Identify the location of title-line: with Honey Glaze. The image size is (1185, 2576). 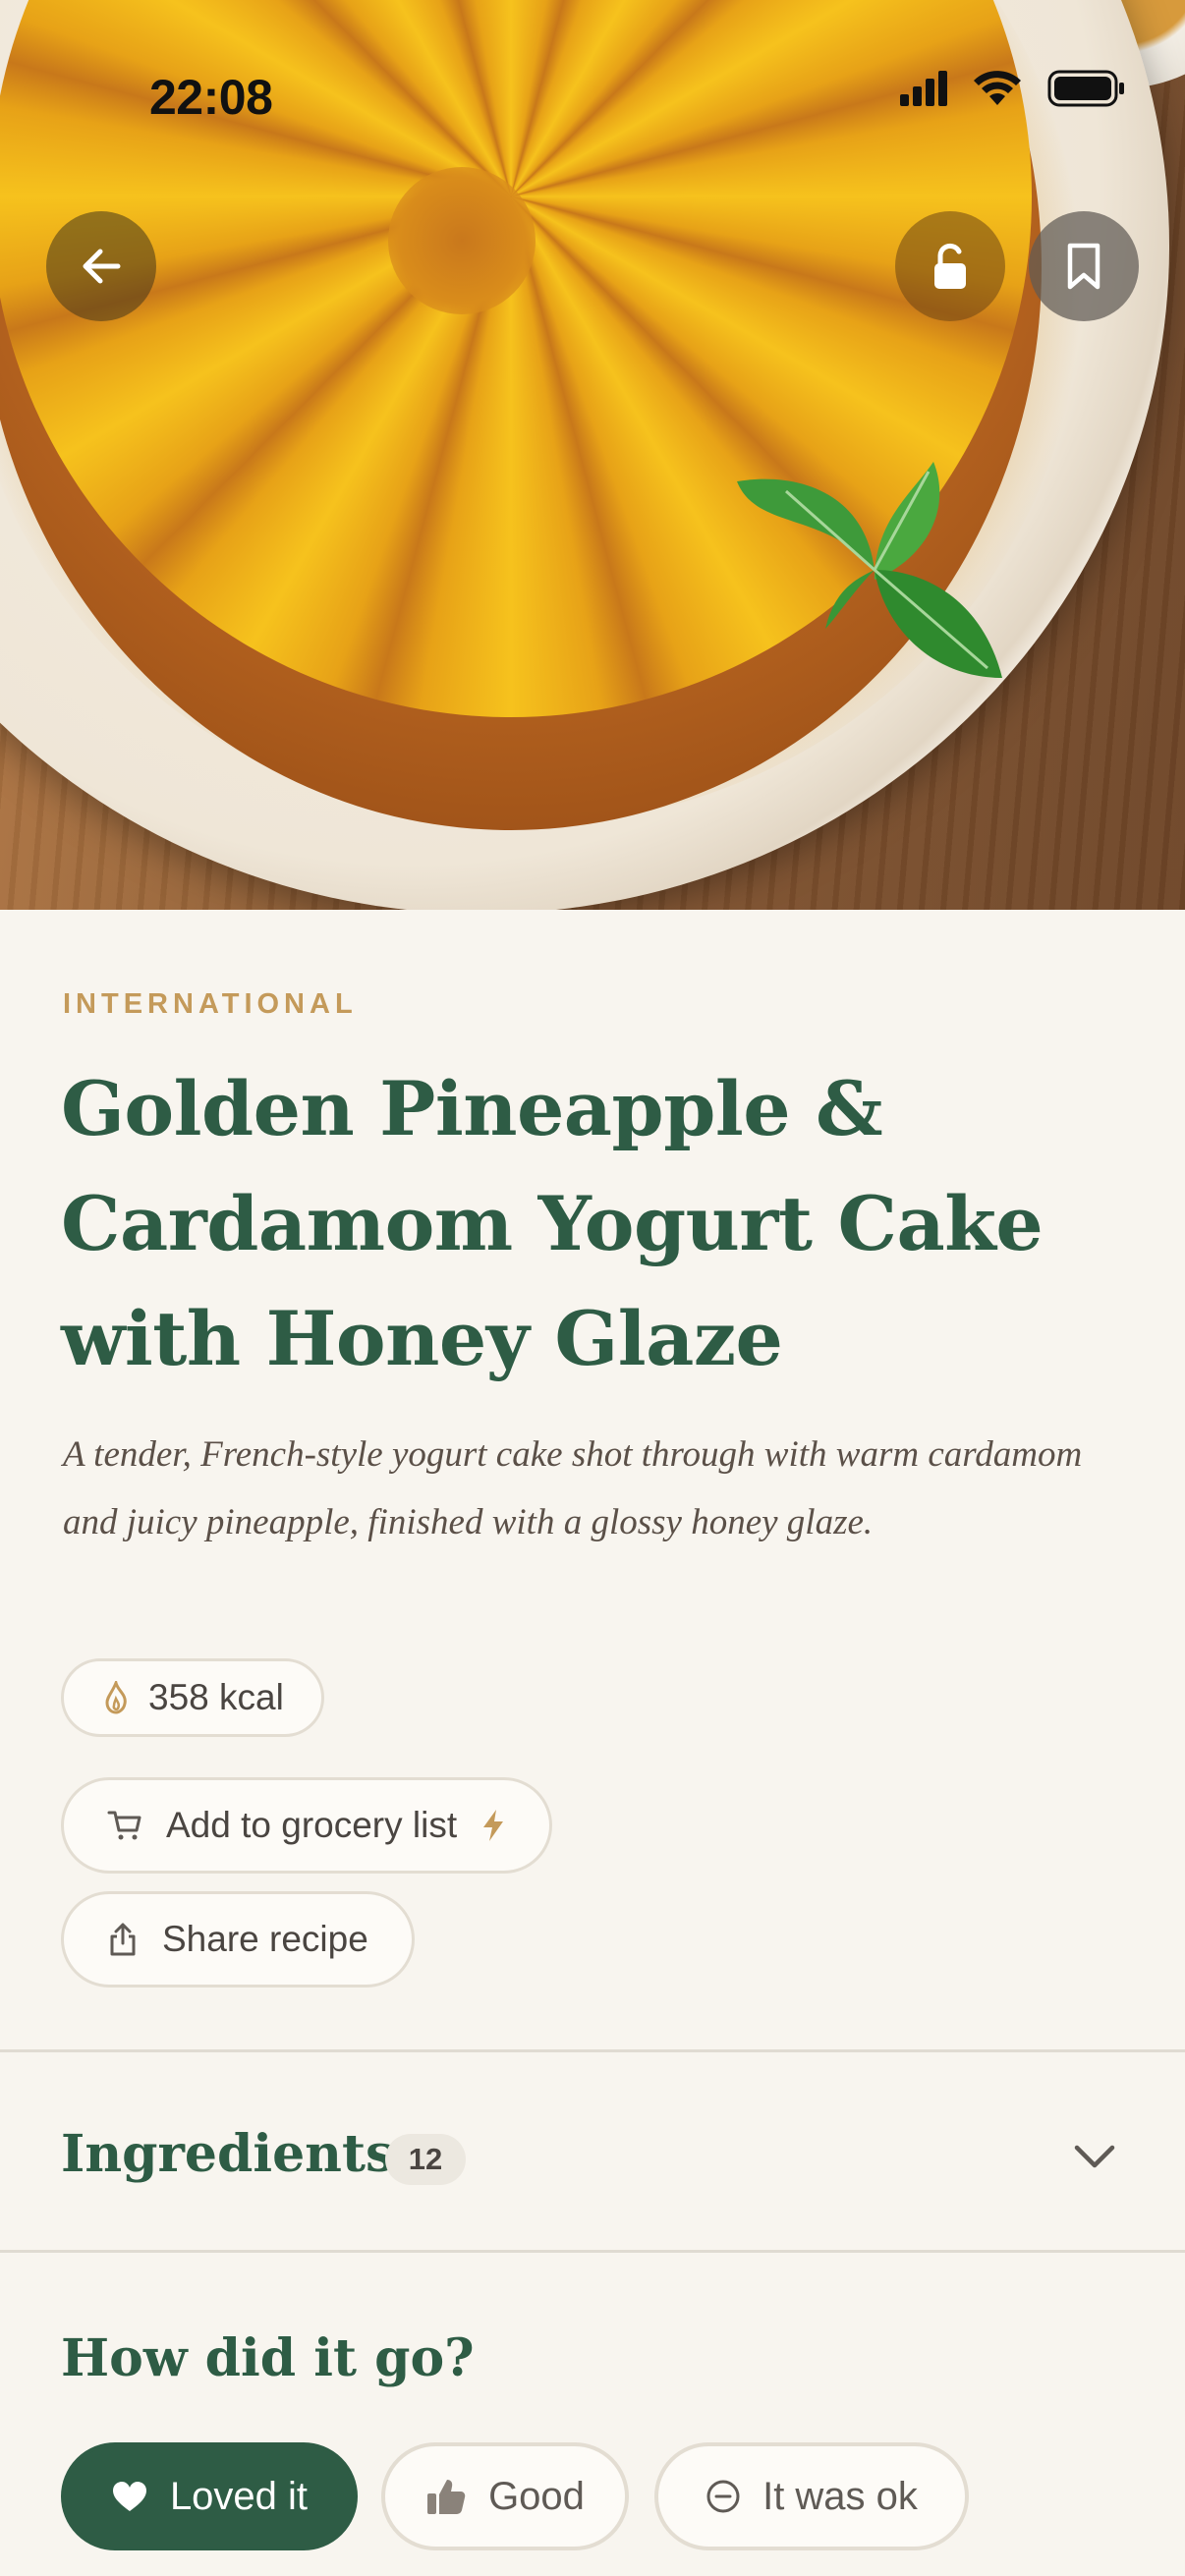
(422, 1338).